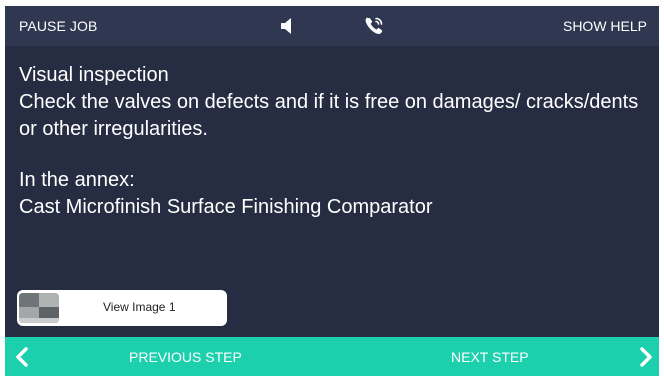  What do you see at coordinates (22, 357) in the screenshot?
I see `chevron-left-icon` at bounding box center [22, 357].